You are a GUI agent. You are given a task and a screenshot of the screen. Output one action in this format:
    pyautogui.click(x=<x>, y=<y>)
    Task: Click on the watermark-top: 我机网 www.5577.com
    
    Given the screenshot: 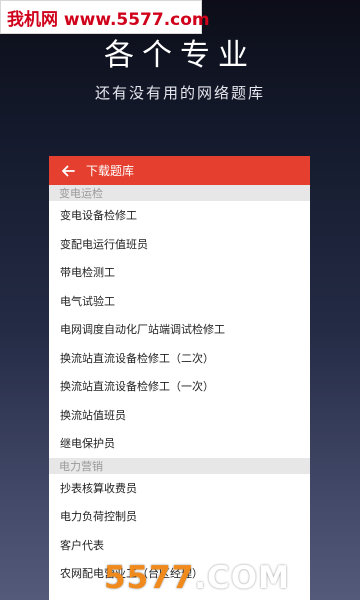 What is the action you would take?
    pyautogui.click(x=105, y=17)
    